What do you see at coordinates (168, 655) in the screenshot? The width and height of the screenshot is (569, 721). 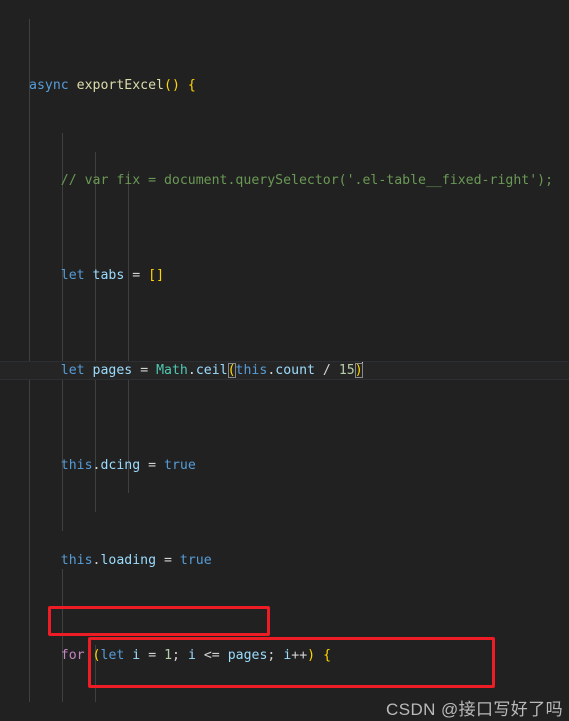 I see `number: 1` at bounding box center [168, 655].